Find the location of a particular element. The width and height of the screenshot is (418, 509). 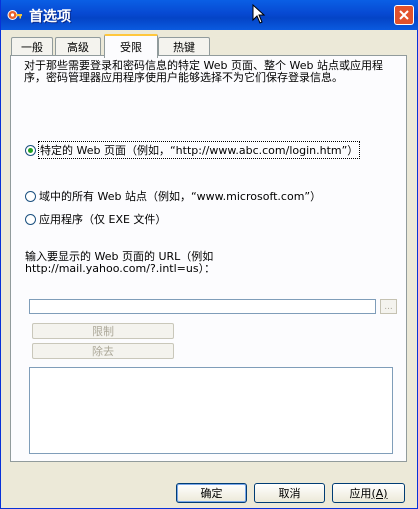

password-manager-icon is located at coordinates (14, 15).